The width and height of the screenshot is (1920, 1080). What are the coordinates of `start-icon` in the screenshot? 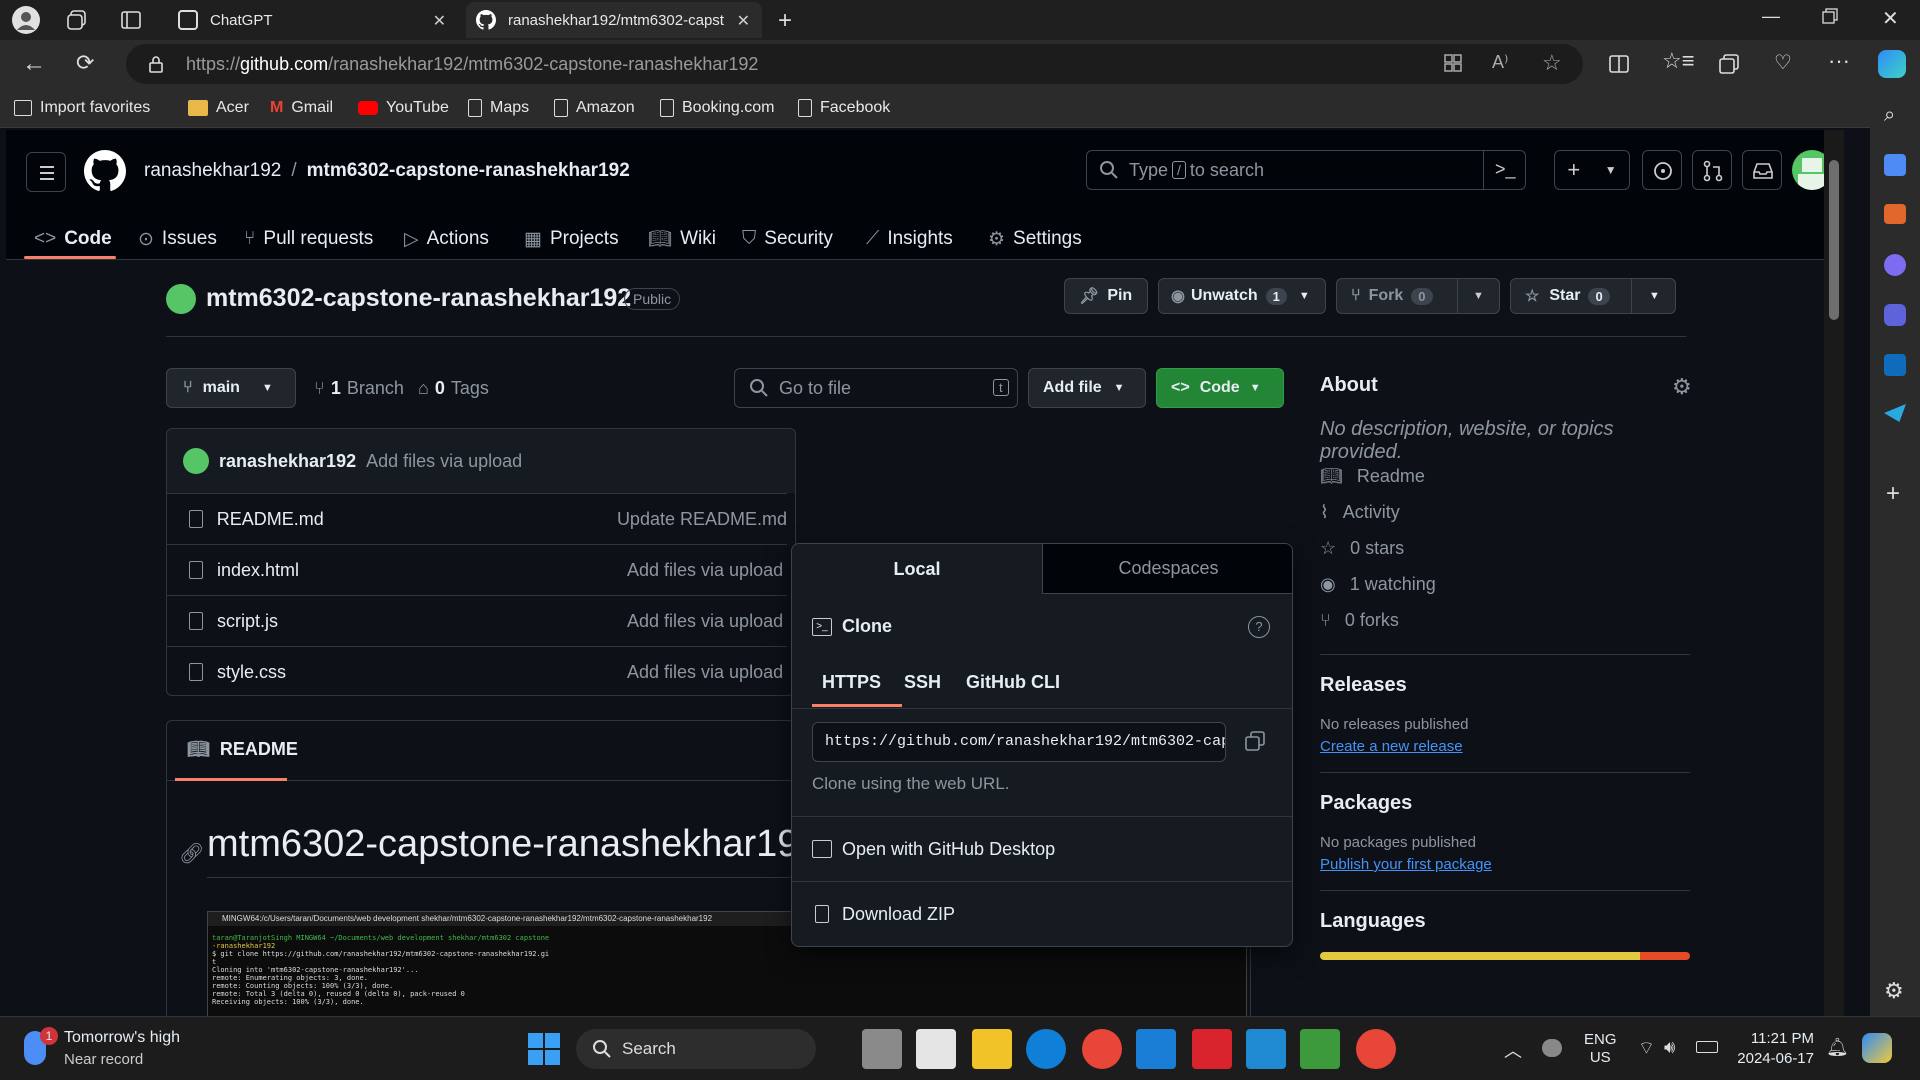 It's located at (544, 1049).